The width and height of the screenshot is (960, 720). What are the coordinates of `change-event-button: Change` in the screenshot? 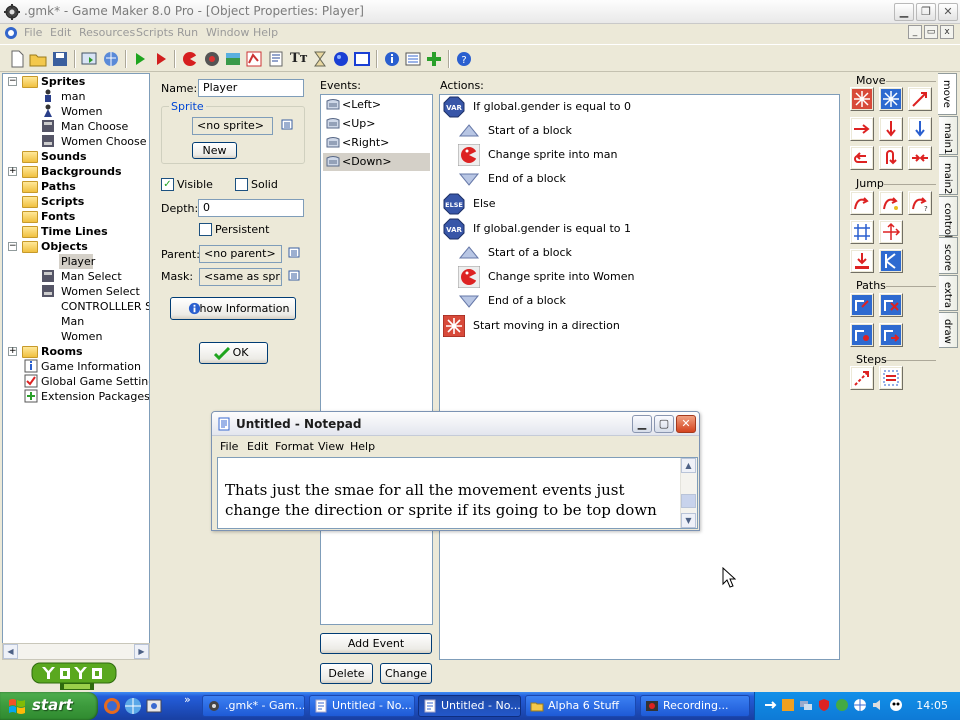 It's located at (406, 673).